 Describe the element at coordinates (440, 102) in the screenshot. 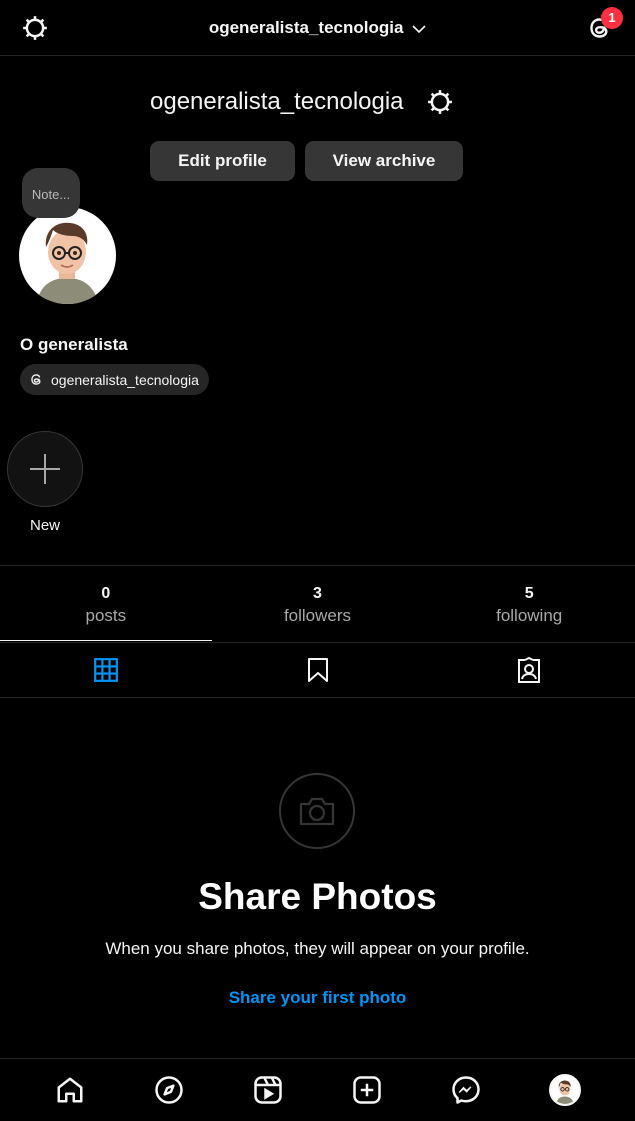

I see `options-gear-icon` at that location.